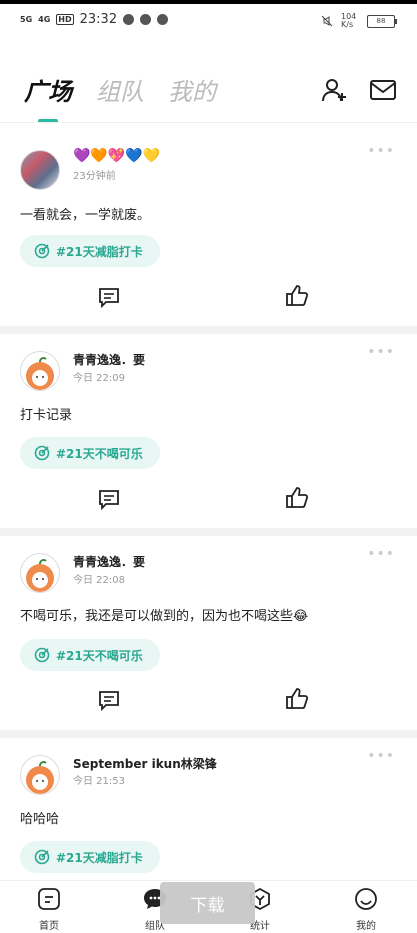  Describe the element at coordinates (145, 763) in the screenshot. I see `post-username: September ikun林梁锋` at that location.